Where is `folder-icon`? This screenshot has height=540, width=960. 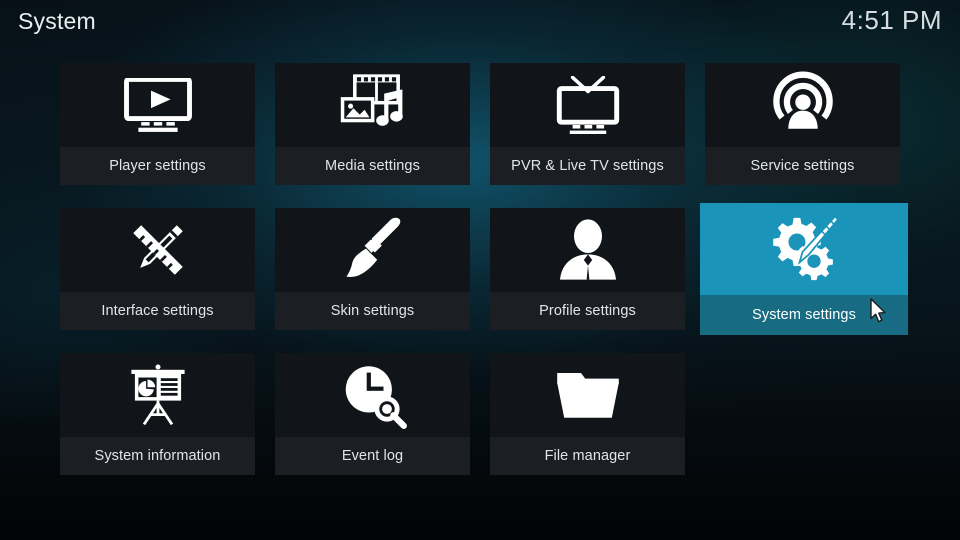
folder-icon is located at coordinates (587, 395).